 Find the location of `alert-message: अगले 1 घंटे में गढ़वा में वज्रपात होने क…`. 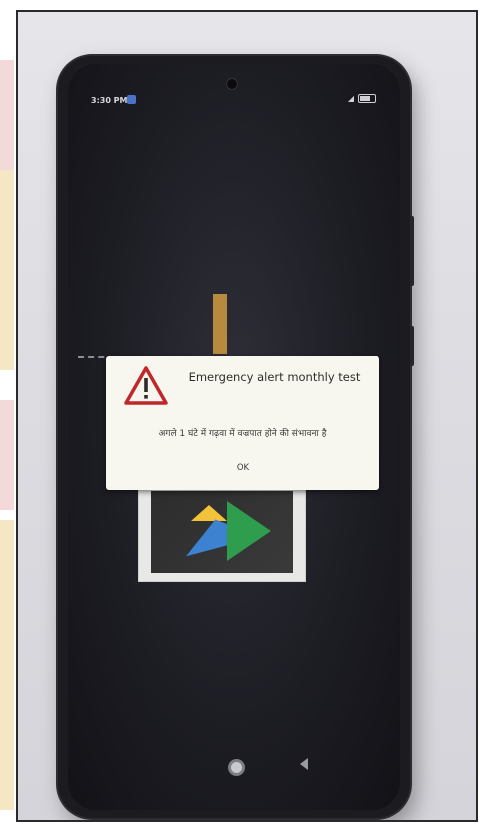

alert-message: अगले 1 घंटे में गढ़वा में वज्रपात होने क… is located at coordinates (242, 434).